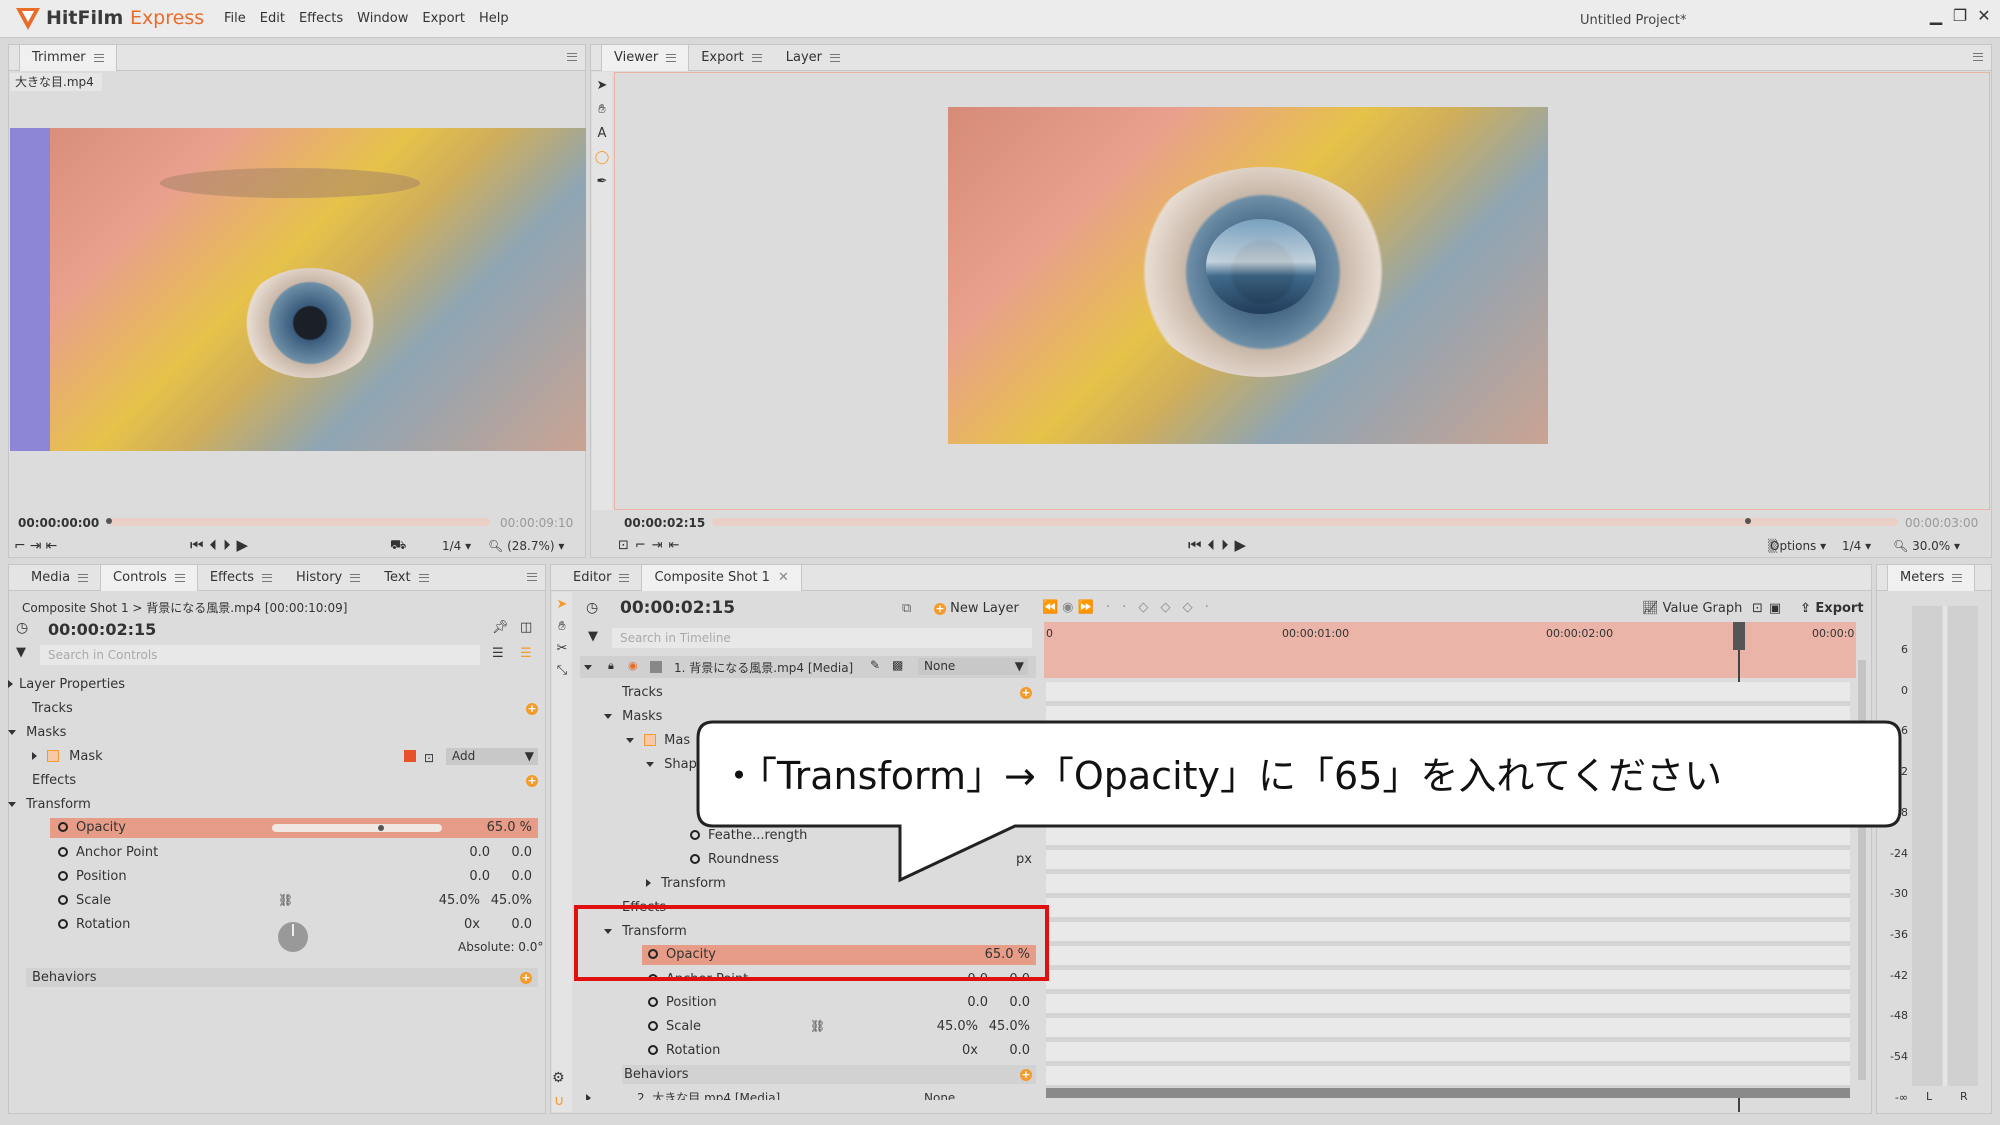 The image size is (2000, 1125). What do you see at coordinates (1798, 546) in the screenshot?
I see `viewer-options: Options ▾` at bounding box center [1798, 546].